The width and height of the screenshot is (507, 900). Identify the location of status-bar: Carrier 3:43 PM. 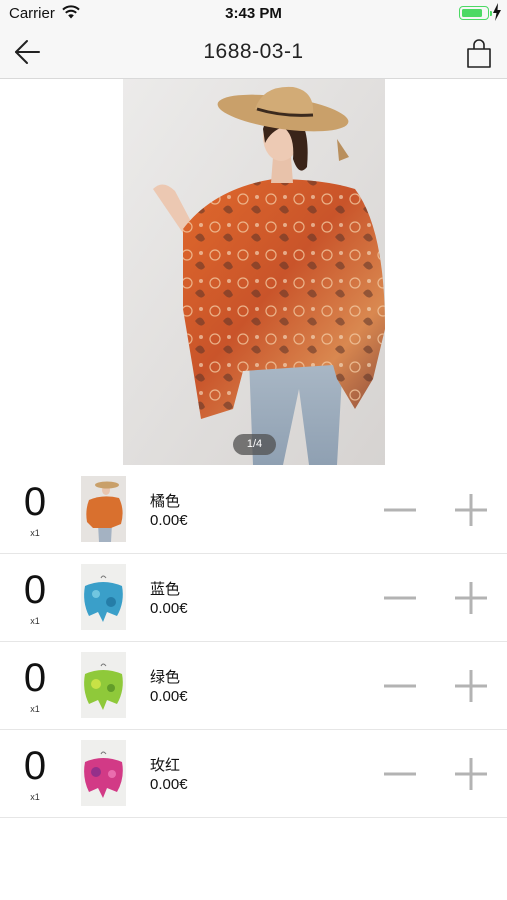
(253, 13).